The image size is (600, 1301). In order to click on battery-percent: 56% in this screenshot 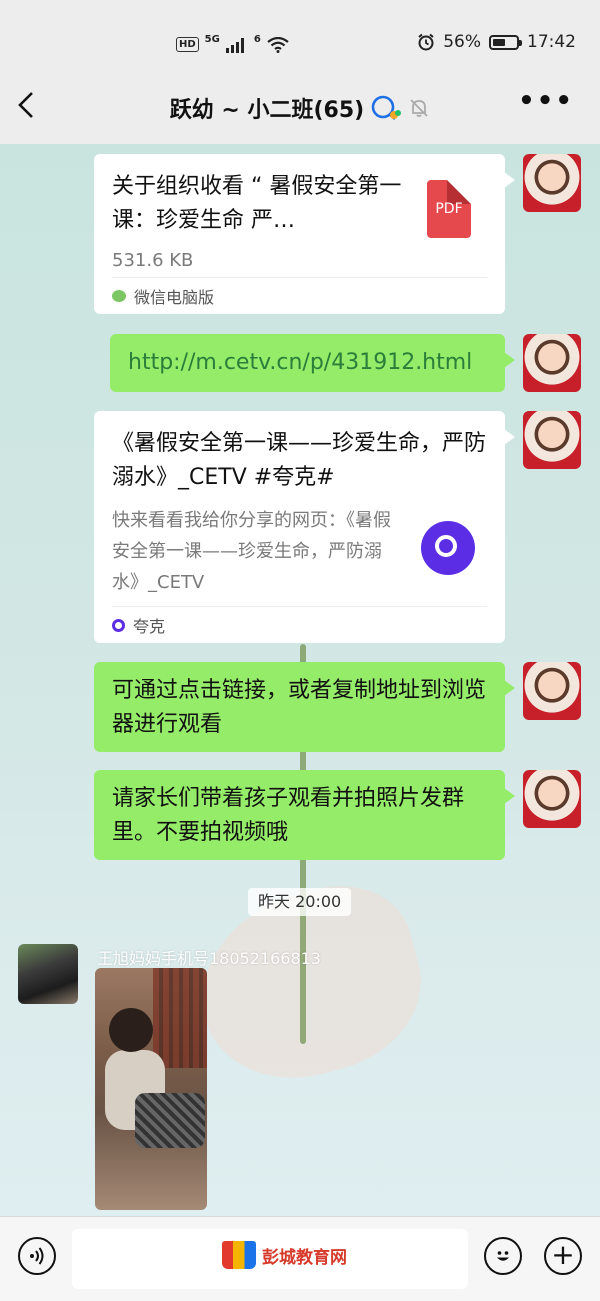, I will do `click(462, 42)`.